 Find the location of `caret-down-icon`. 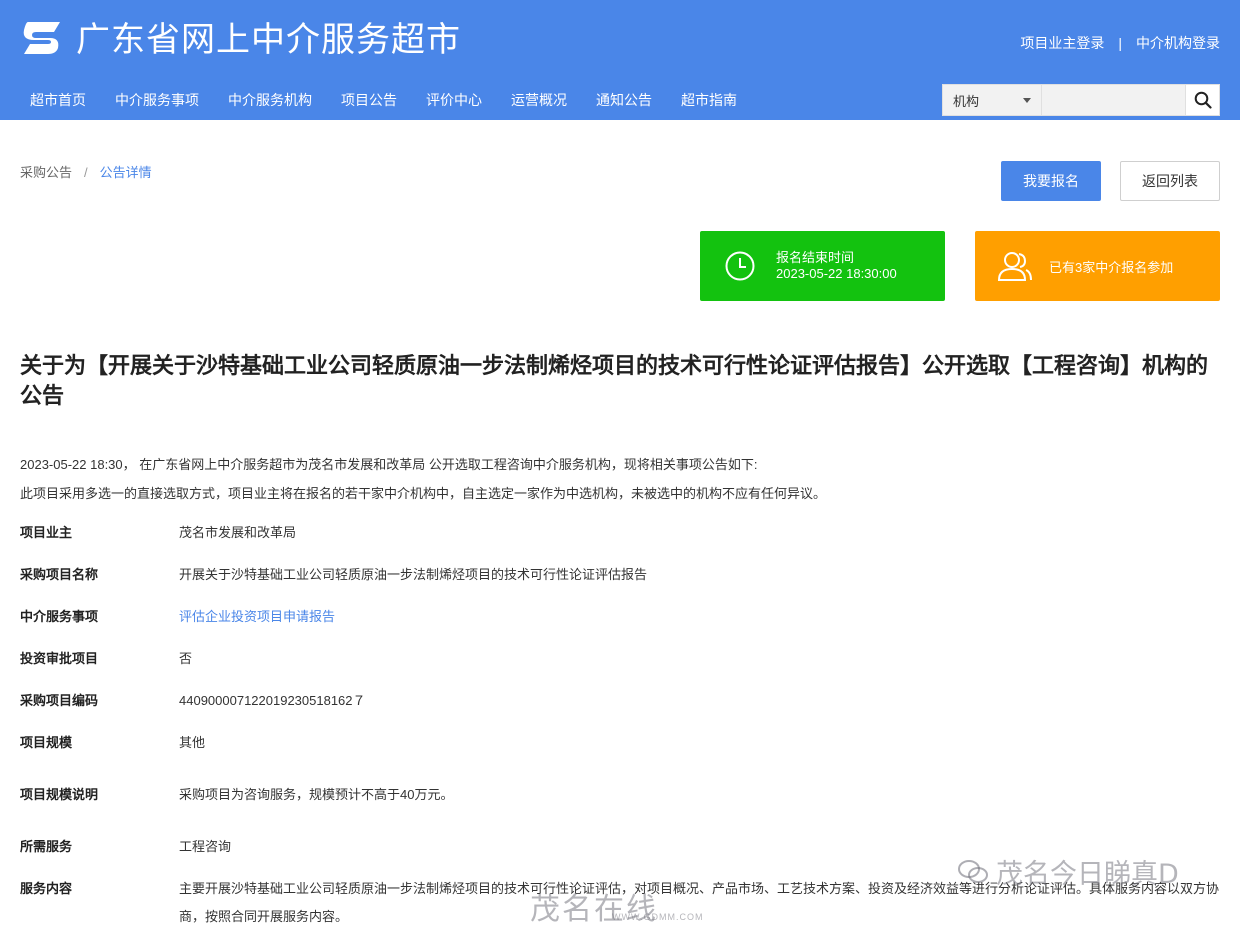

caret-down-icon is located at coordinates (1027, 100).